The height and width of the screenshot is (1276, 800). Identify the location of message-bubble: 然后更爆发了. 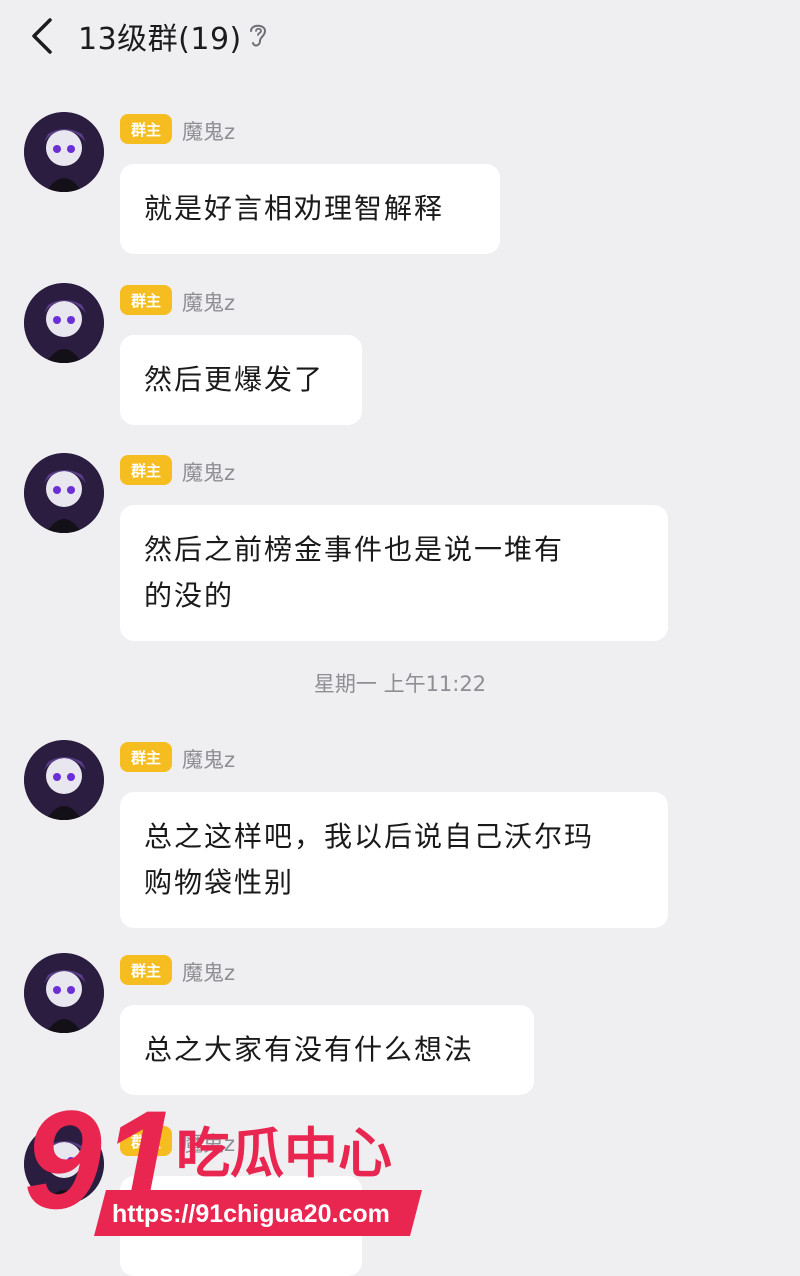
(241, 380).